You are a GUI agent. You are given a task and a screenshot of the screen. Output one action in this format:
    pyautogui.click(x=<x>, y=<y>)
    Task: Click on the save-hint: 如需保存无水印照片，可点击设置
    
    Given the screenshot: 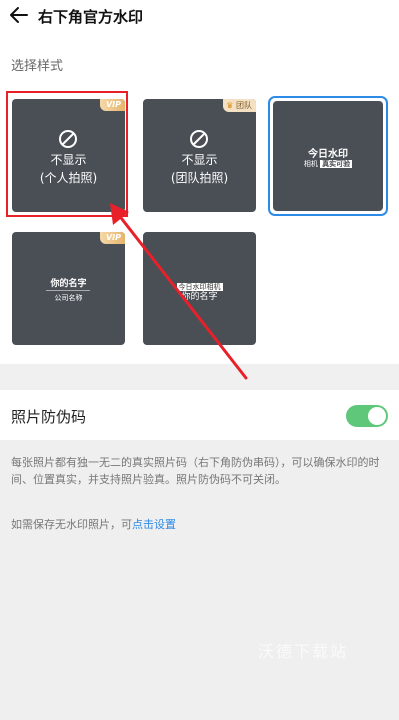 What is the action you would take?
    pyautogui.click(x=93, y=524)
    